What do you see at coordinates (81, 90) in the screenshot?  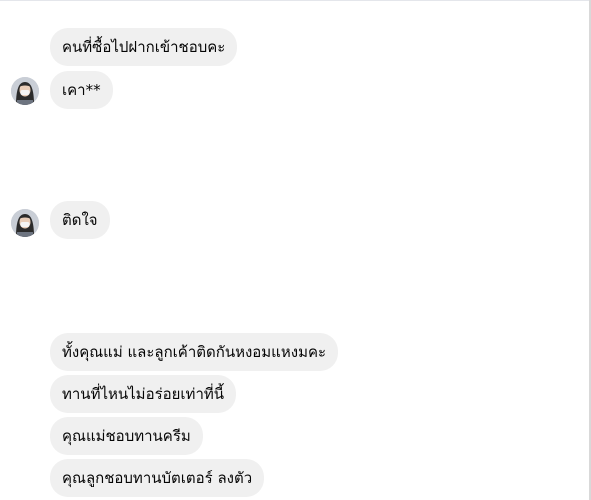 I see `message-bubble: เคา**` at bounding box center [81, 90].